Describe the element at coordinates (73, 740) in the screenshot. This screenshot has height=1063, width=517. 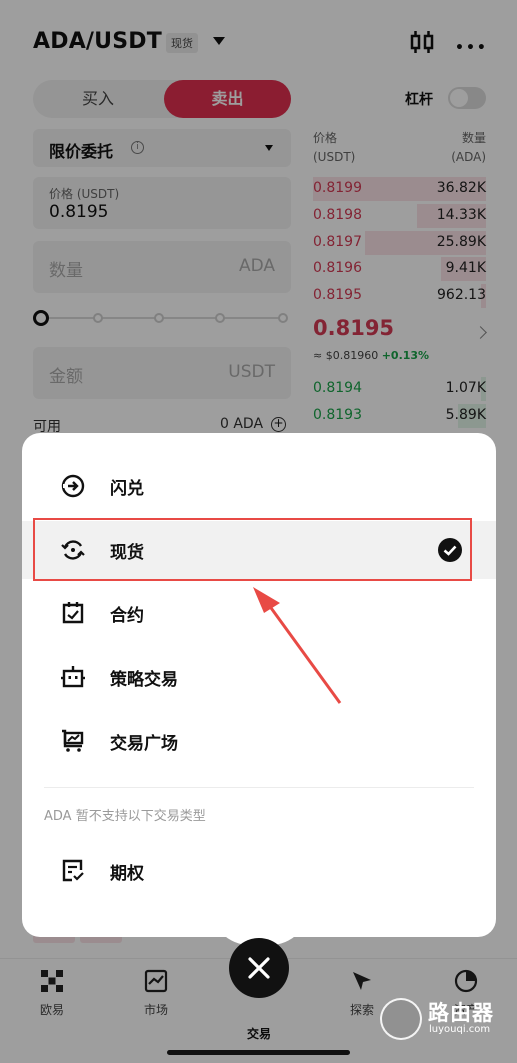
I see `cart-chart-icon` at that location.